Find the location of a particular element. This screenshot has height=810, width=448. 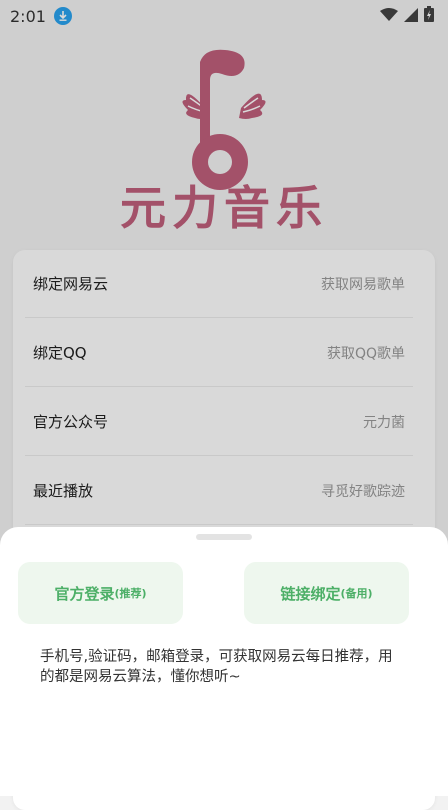

official-login-tag: (推荐) is located at coordinates (130, 593).